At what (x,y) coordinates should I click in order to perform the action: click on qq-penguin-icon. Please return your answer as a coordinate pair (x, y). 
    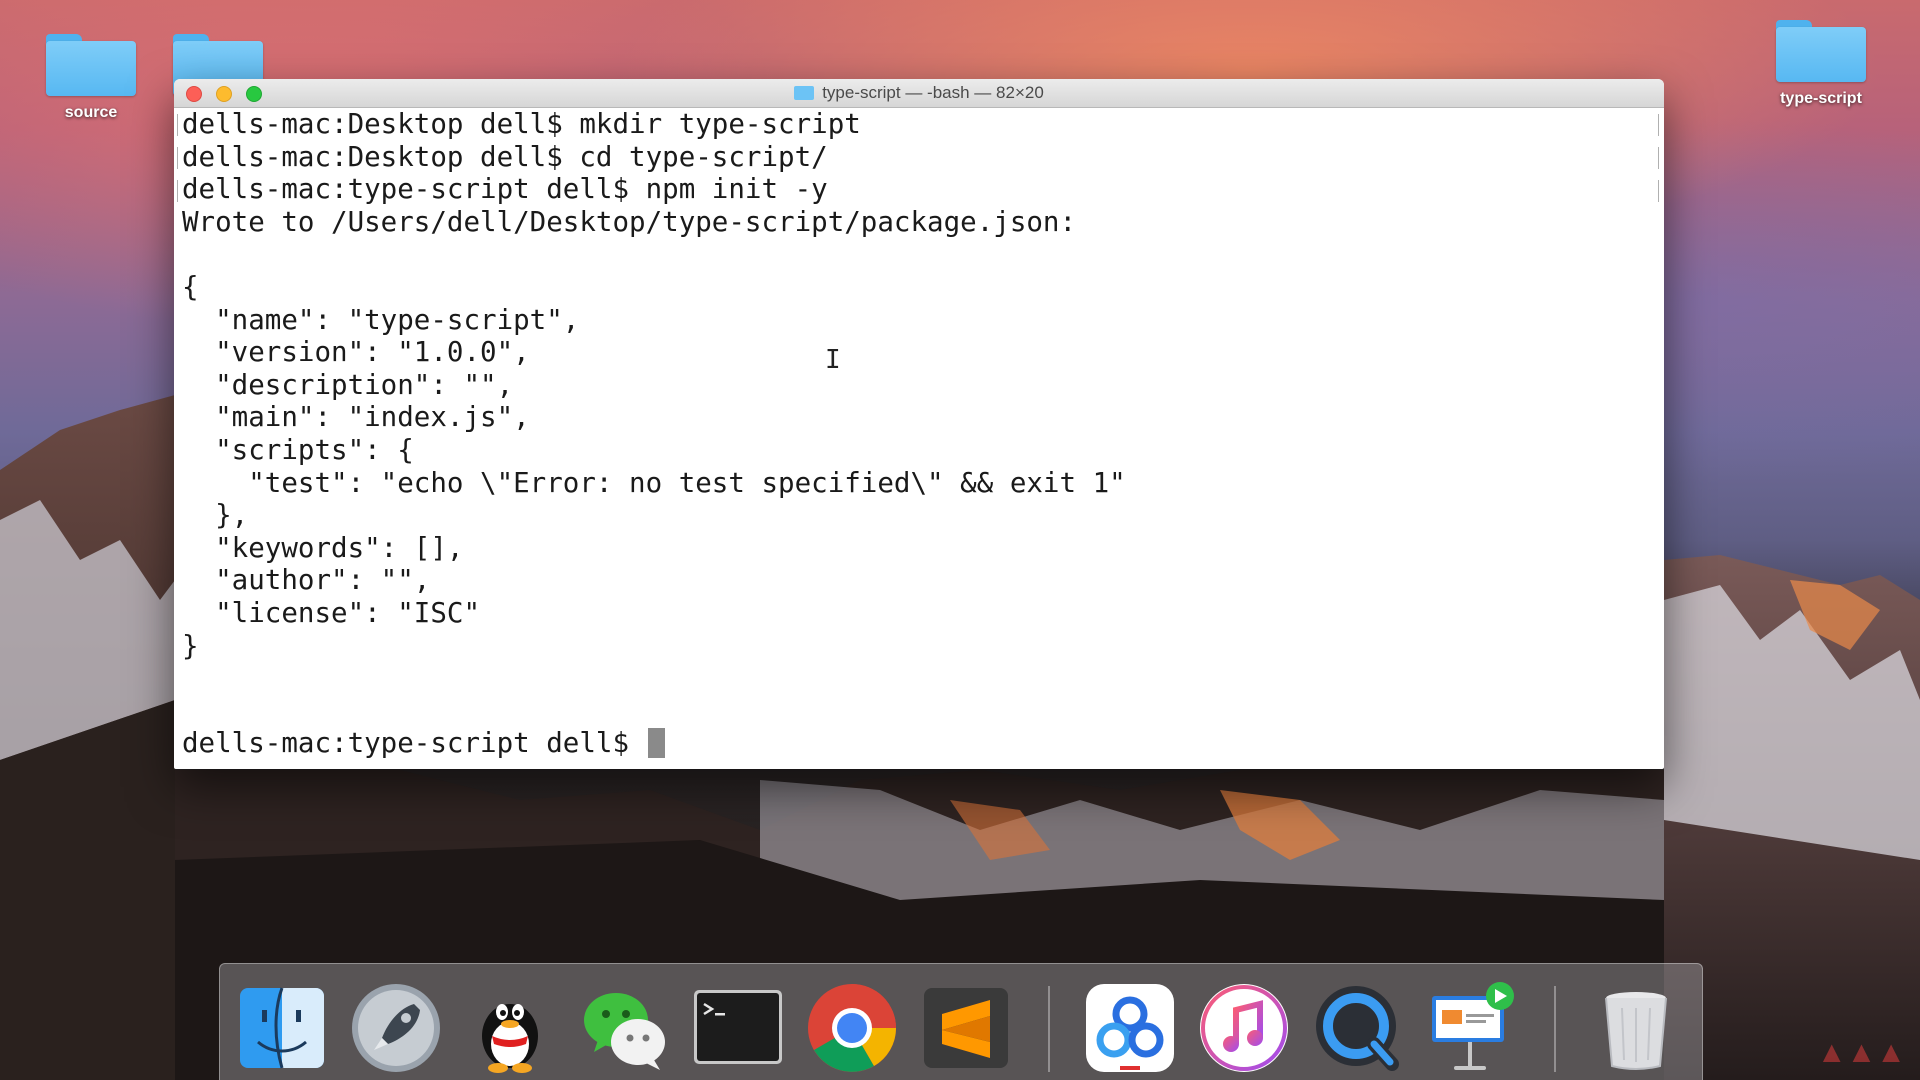
    Looking at the image, I should click on (510, 1038).